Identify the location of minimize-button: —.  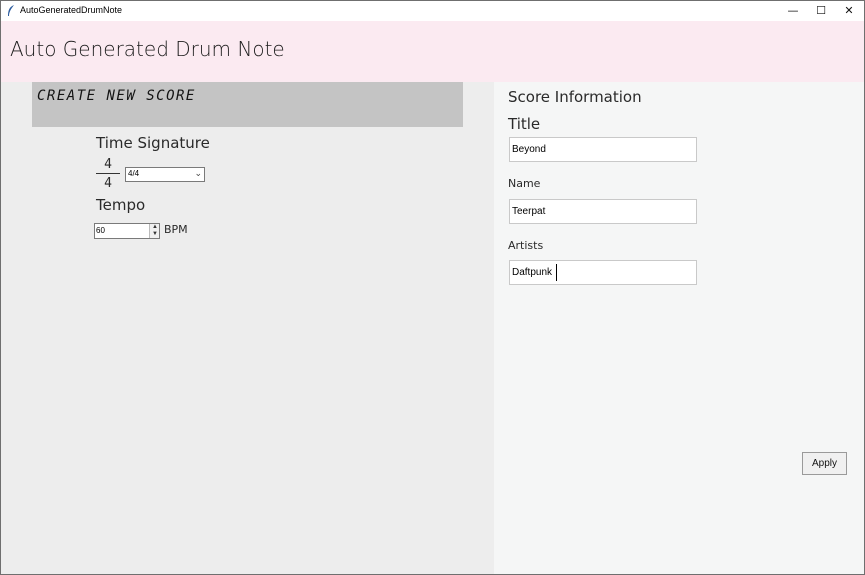
(793, 11).